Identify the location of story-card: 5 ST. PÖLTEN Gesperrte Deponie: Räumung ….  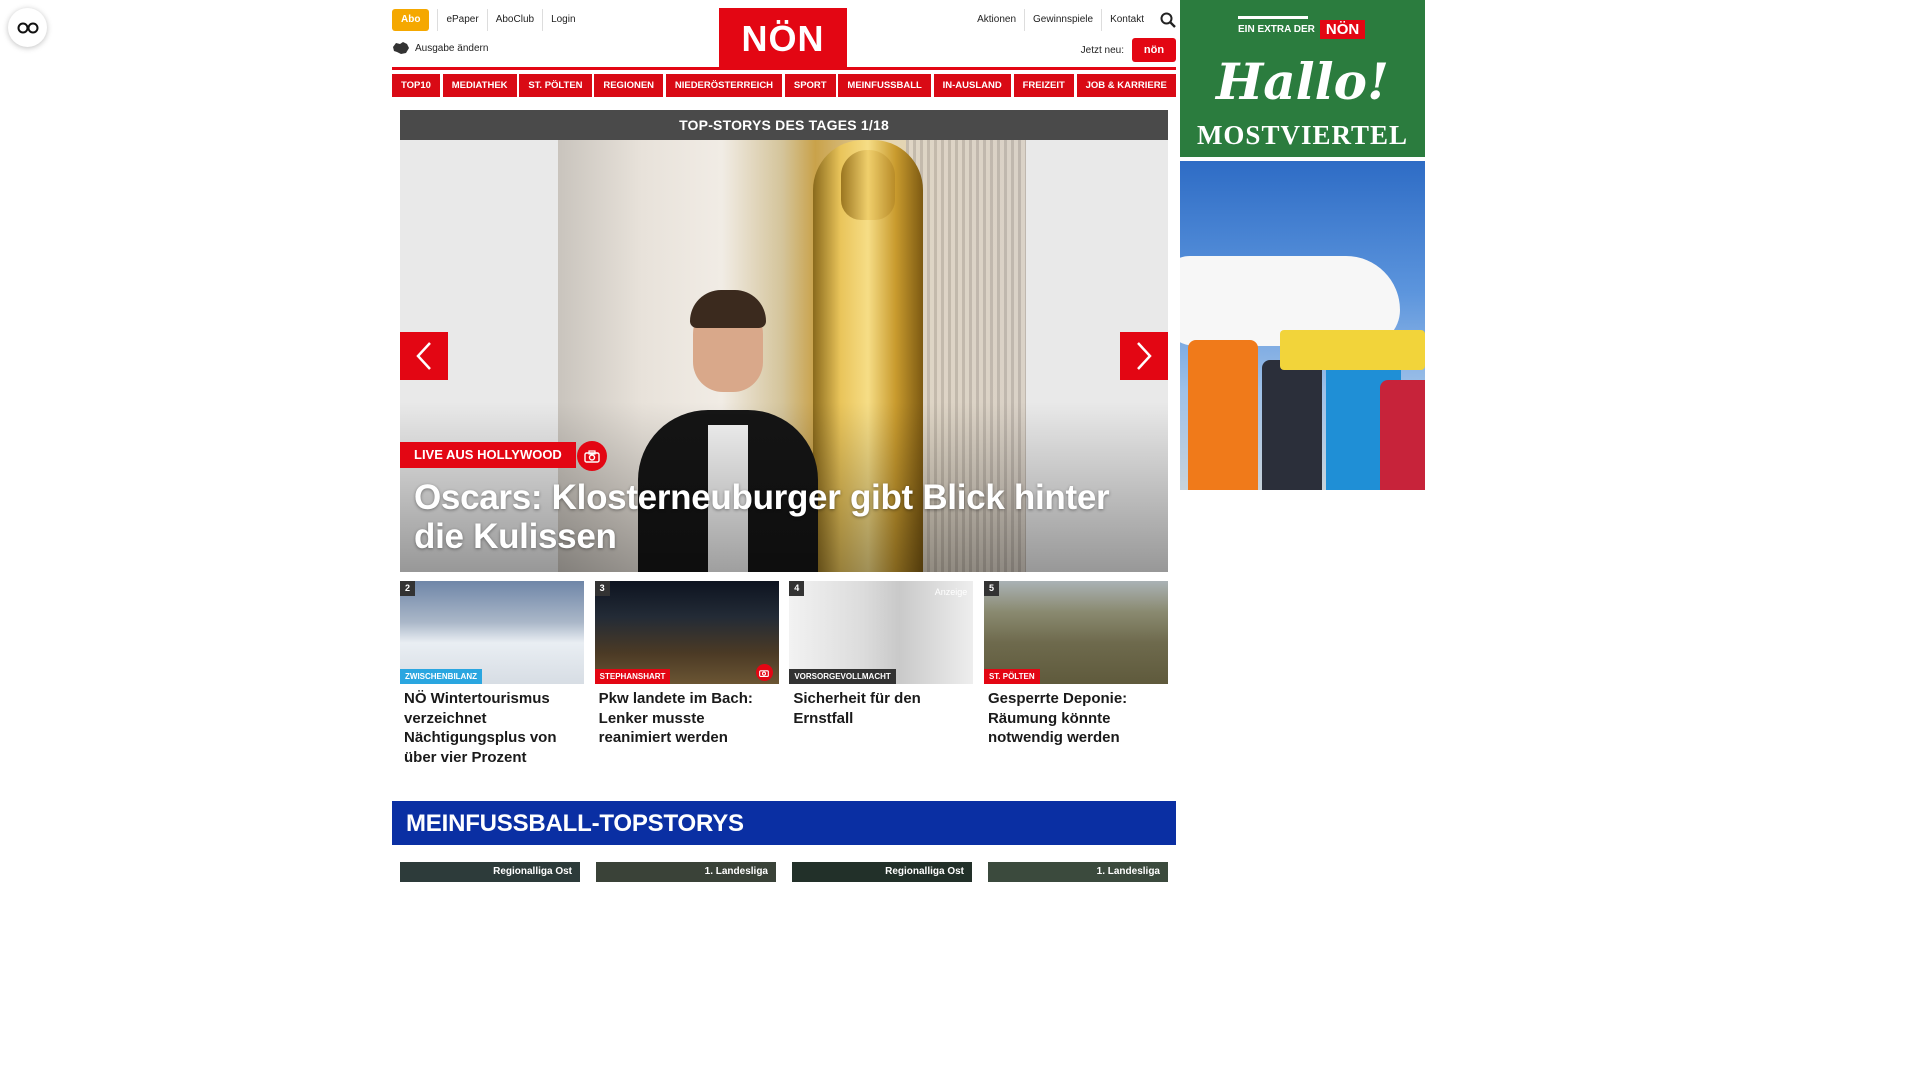
(1075, 674).